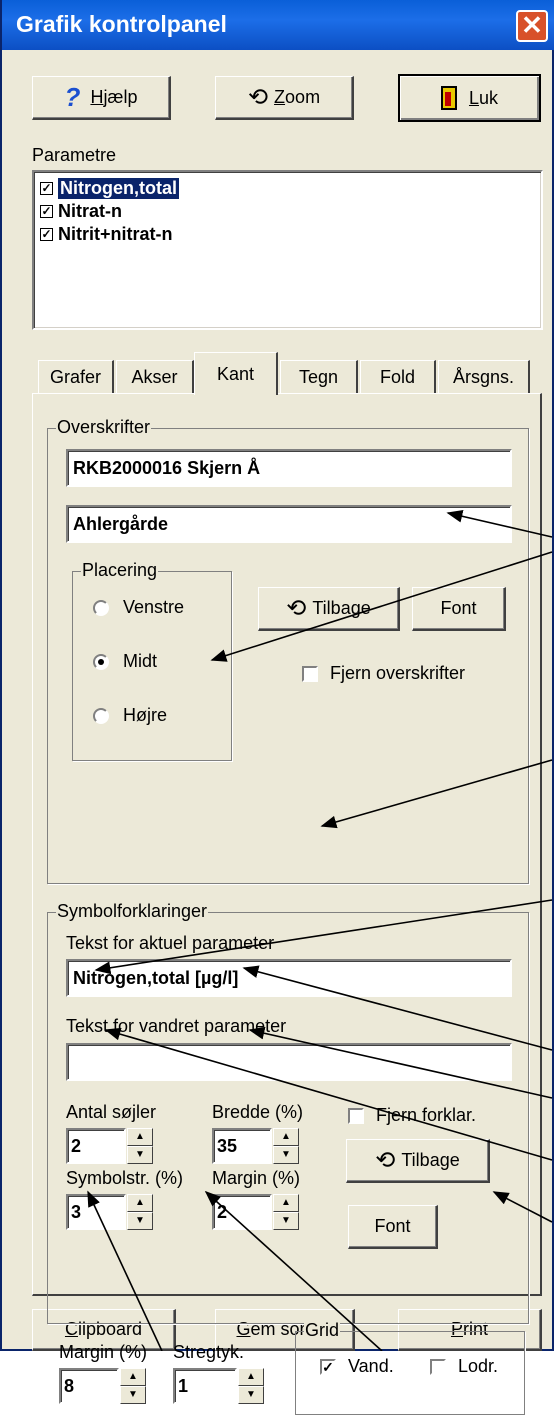 This screenshot has width=554, height=1415. I want to click on grid-group: Grid ✓ Vand. Lodr., so click(410, 1367).